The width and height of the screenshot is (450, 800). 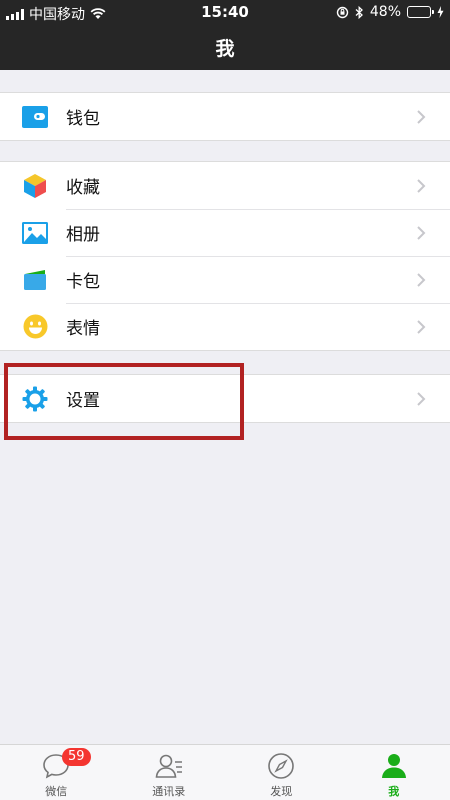 I want to click on status-right: 48%, so click(x=390, y=12).